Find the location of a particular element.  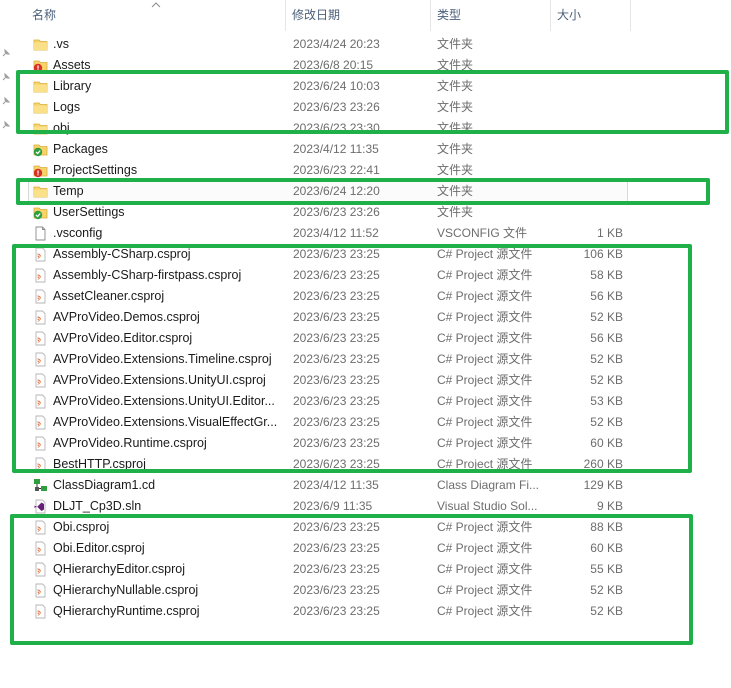

file-name: AVProVideo.Runtime.csproj is located at coordinates (130, 443).